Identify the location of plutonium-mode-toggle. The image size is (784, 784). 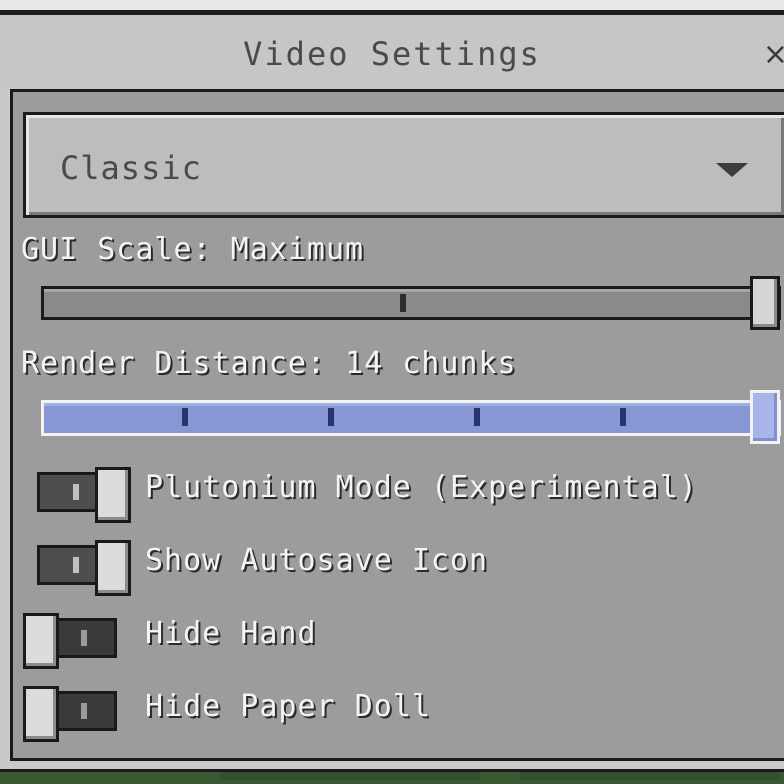
(84, 495).